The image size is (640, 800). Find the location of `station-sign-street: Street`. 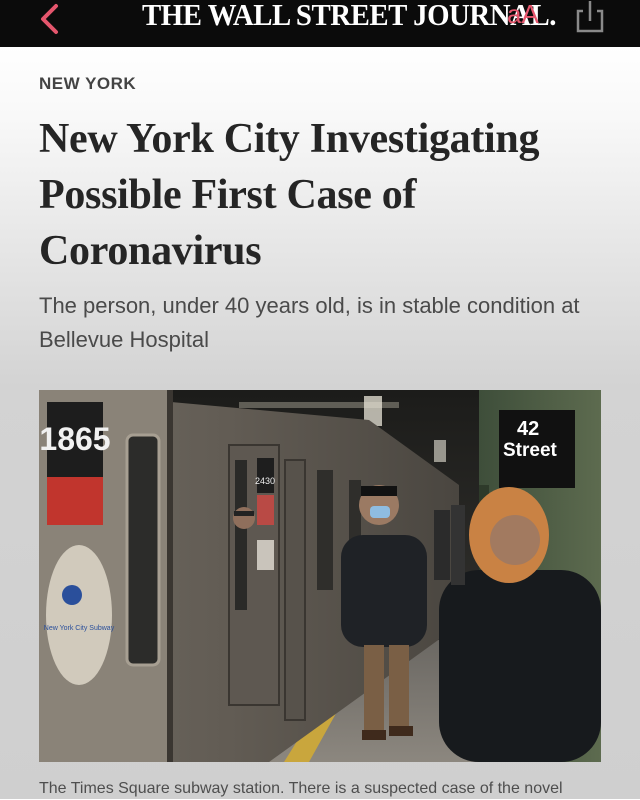

station-sign-street: Street is located at coordinates (530, 450).